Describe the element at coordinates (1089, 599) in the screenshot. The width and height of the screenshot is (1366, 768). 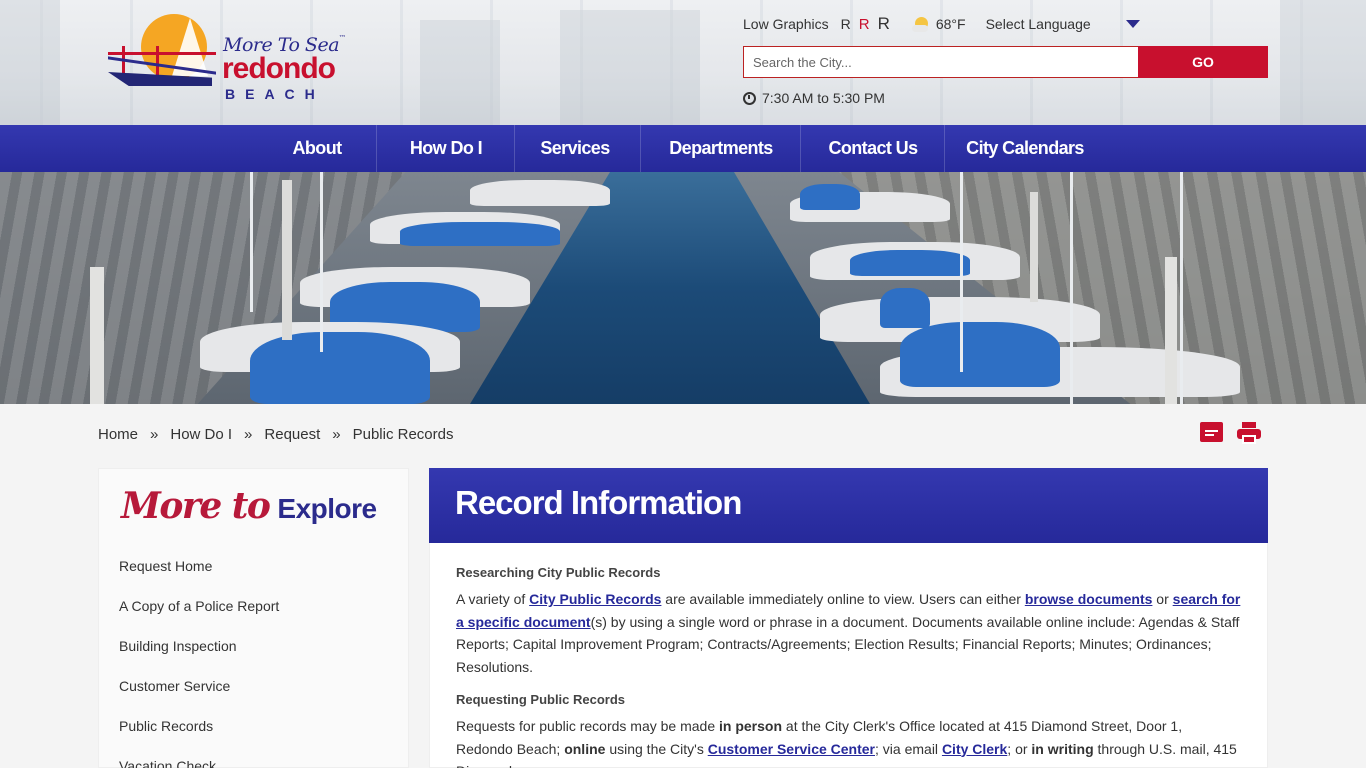
I see `browse-documents-link: browse documents` at that location.